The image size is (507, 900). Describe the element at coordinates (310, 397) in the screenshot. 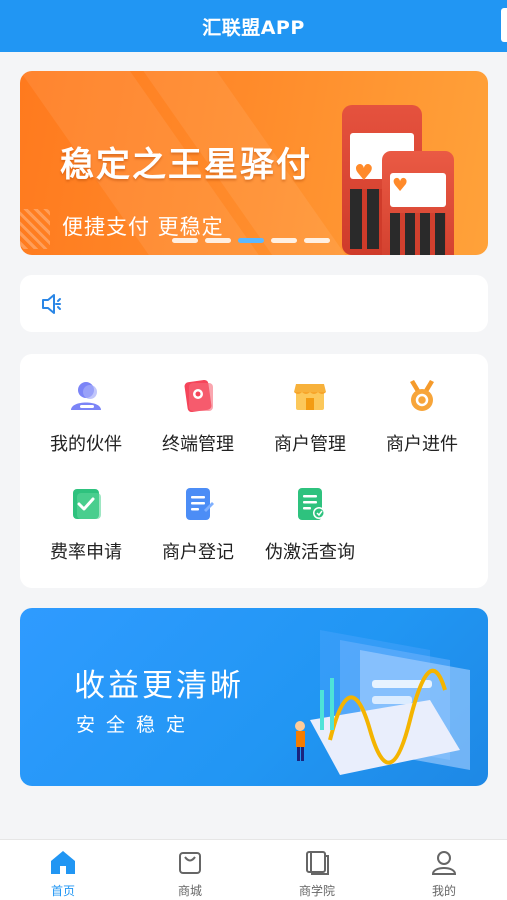

I see `shop-icon` at that location.